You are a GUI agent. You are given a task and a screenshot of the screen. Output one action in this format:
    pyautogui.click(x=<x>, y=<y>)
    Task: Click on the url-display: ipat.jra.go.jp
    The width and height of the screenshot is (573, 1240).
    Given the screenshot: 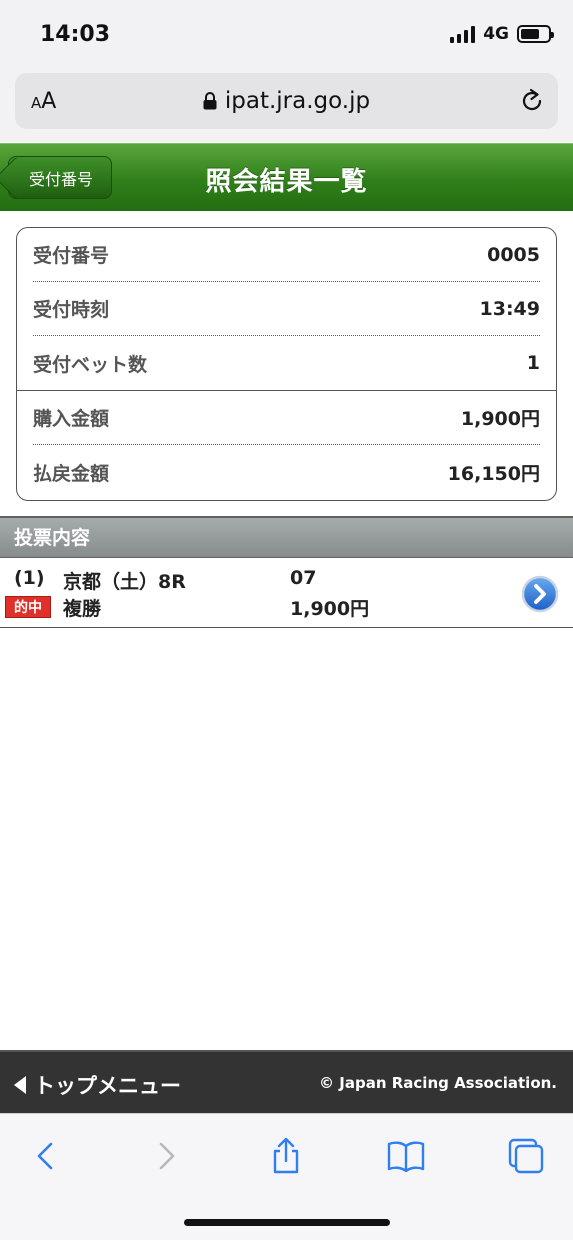 What is the action you would take?
    pyautogui.click(x=286, y=101)
    